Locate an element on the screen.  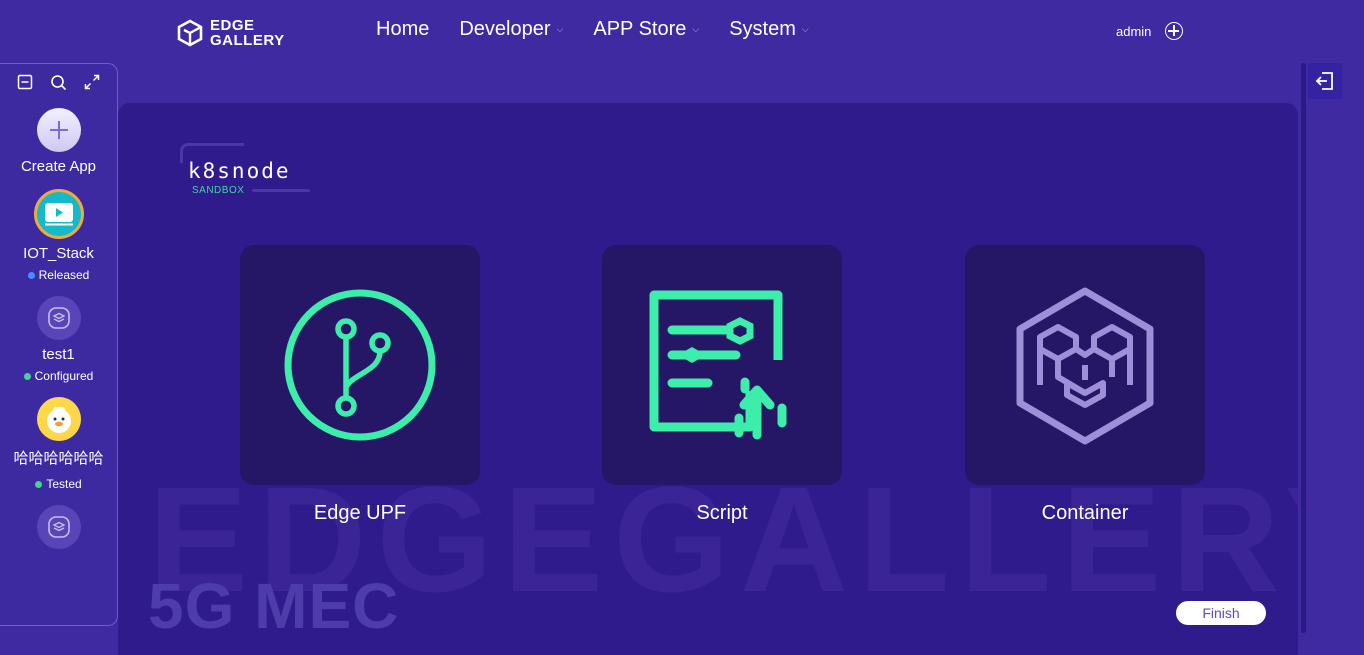
watermark-5g-mec: 5G MEC is located at coordinates (274, 606).